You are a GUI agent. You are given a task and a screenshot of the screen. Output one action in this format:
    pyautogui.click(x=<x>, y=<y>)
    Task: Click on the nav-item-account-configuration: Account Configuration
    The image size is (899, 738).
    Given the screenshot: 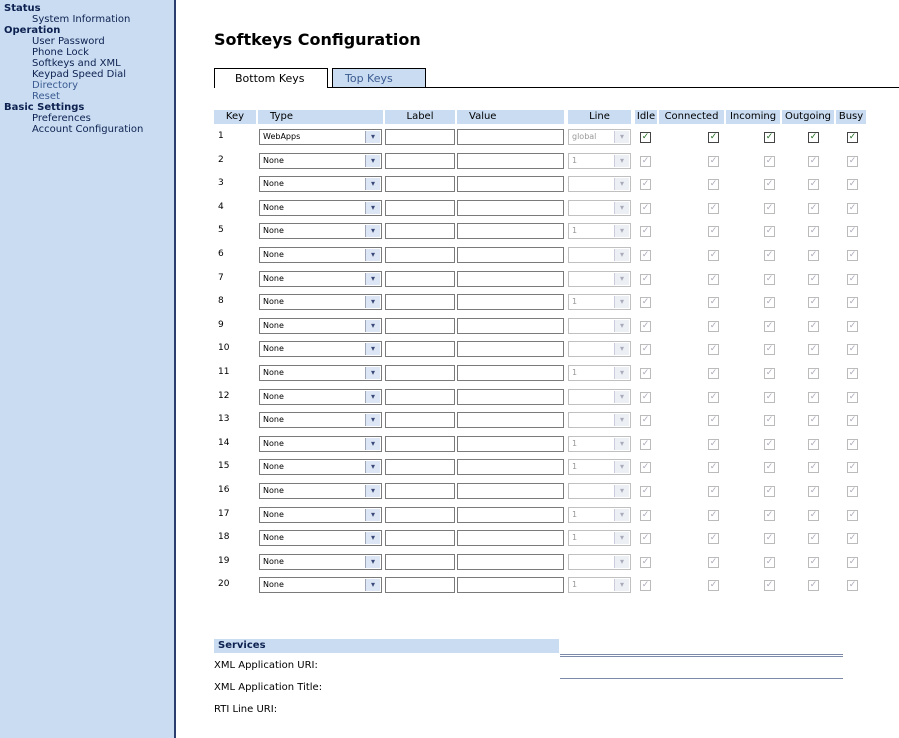 What is the action you would take?
    pyautogui.click(x=87, y=129)
    